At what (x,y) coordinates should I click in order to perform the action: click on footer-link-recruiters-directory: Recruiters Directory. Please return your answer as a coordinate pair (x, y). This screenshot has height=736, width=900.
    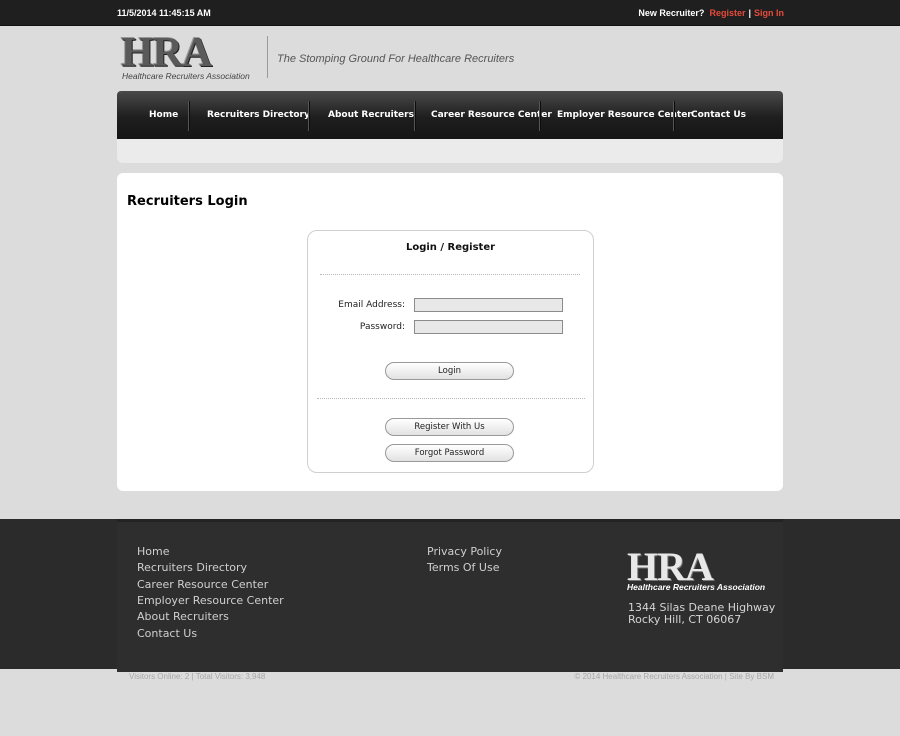
    Looking at the image, I should click on (192, 567).